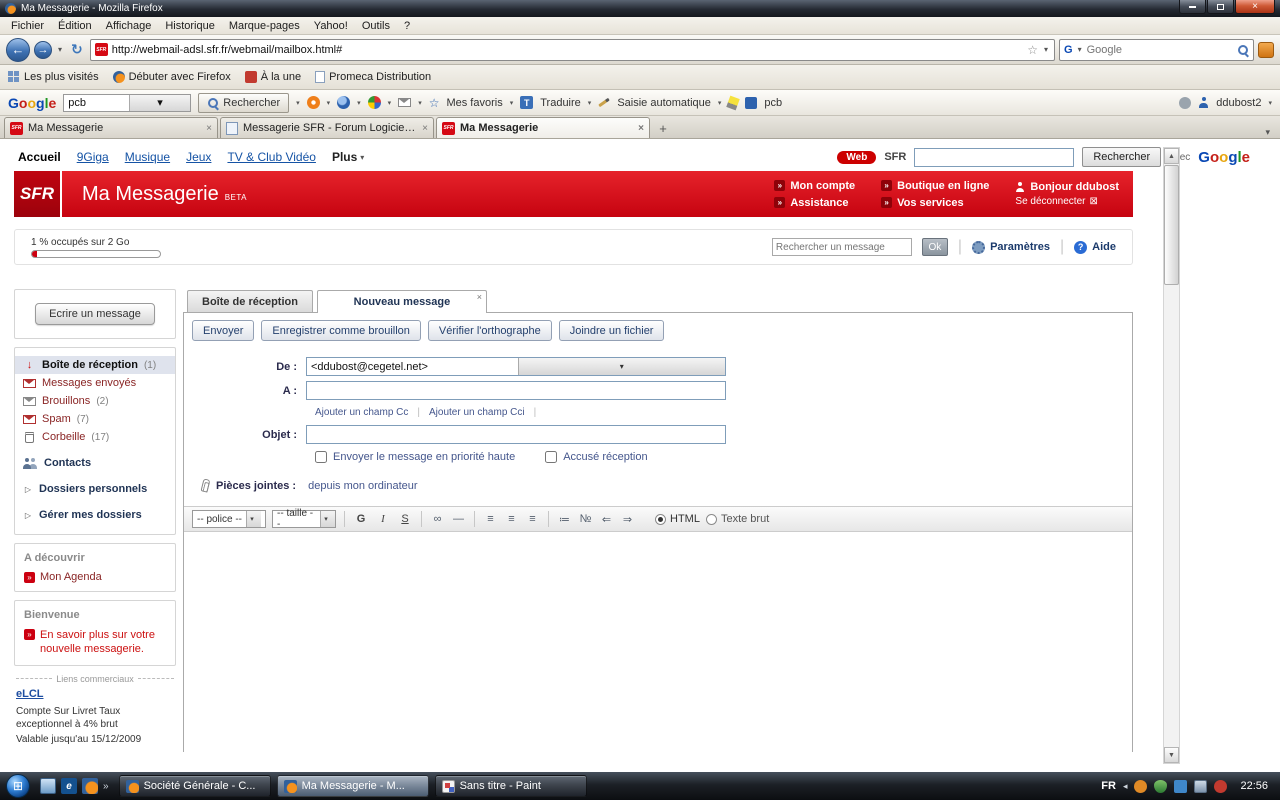  I want to click on url-bar: SFR ☆ ▾, so click(572, 49).